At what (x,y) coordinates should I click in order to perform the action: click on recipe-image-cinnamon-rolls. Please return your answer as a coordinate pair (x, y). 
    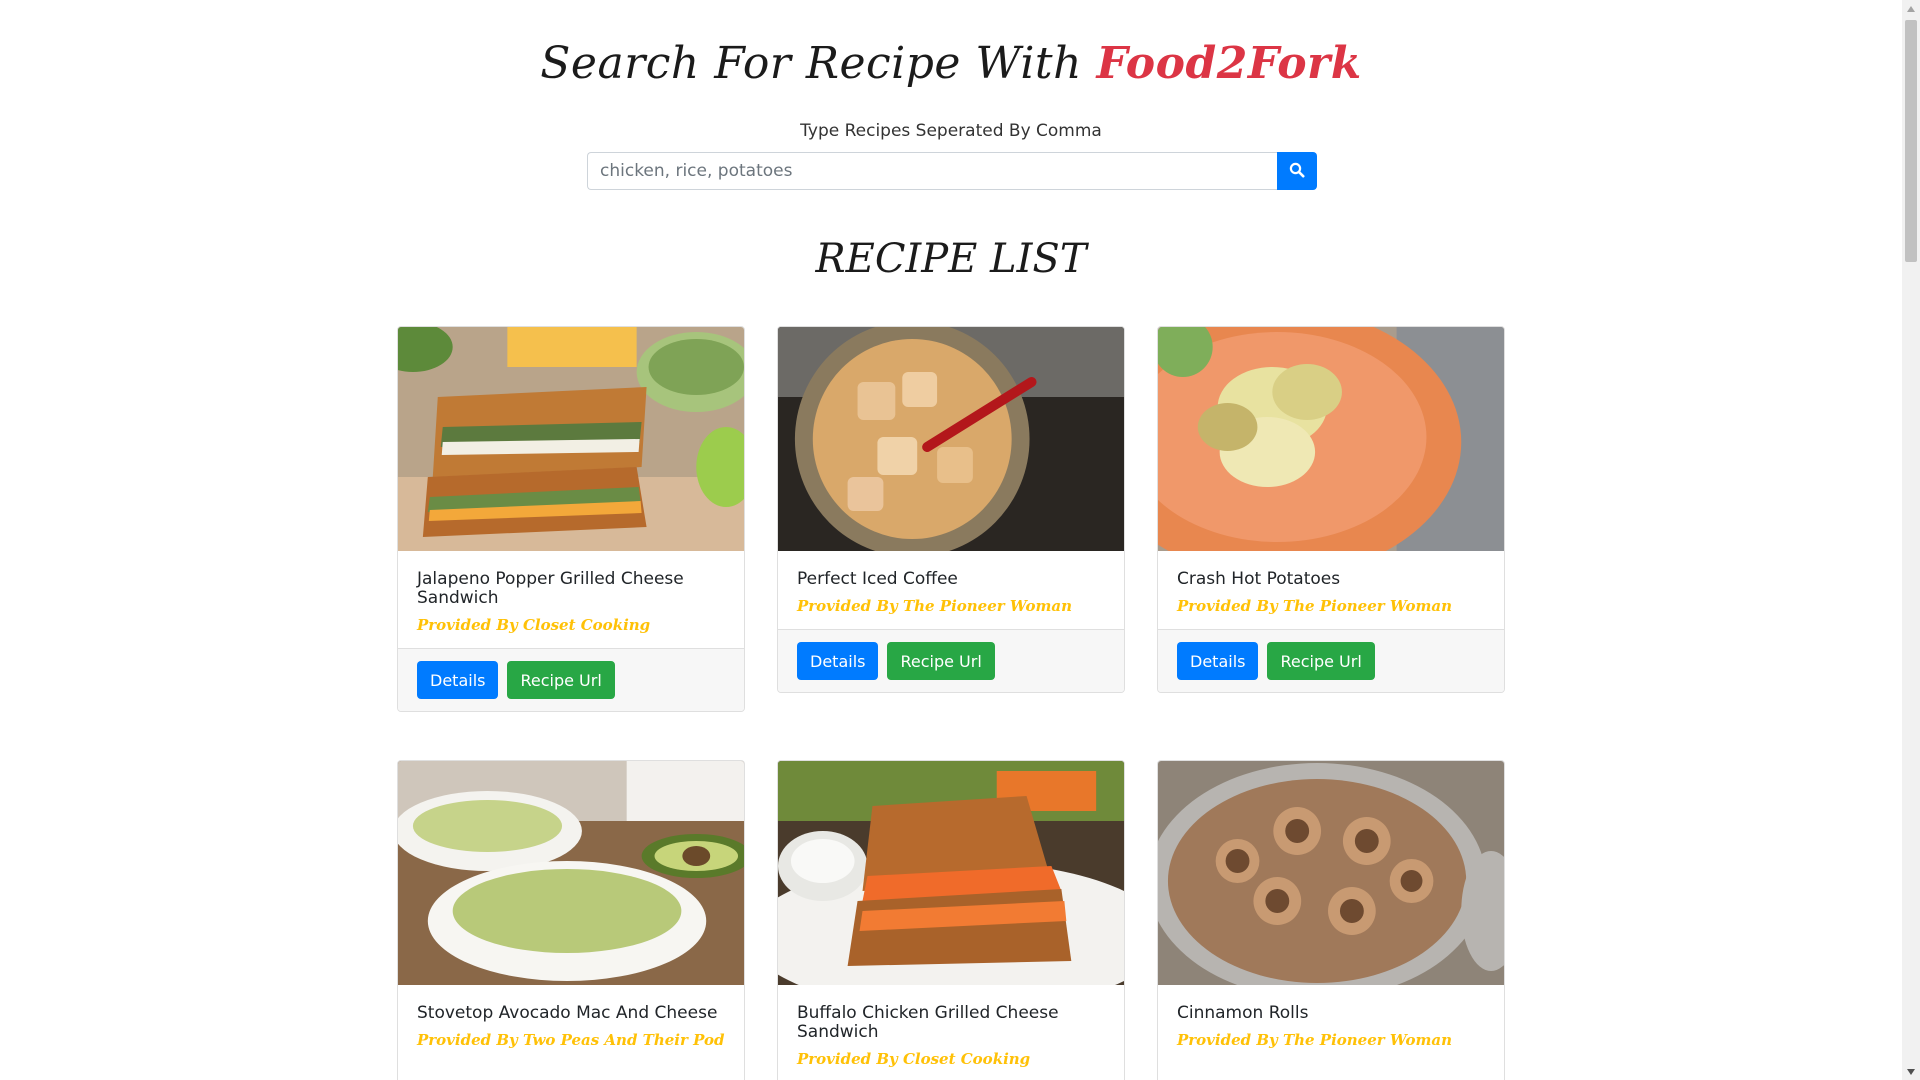
    Looking at the image, I should click on (1331, 873).